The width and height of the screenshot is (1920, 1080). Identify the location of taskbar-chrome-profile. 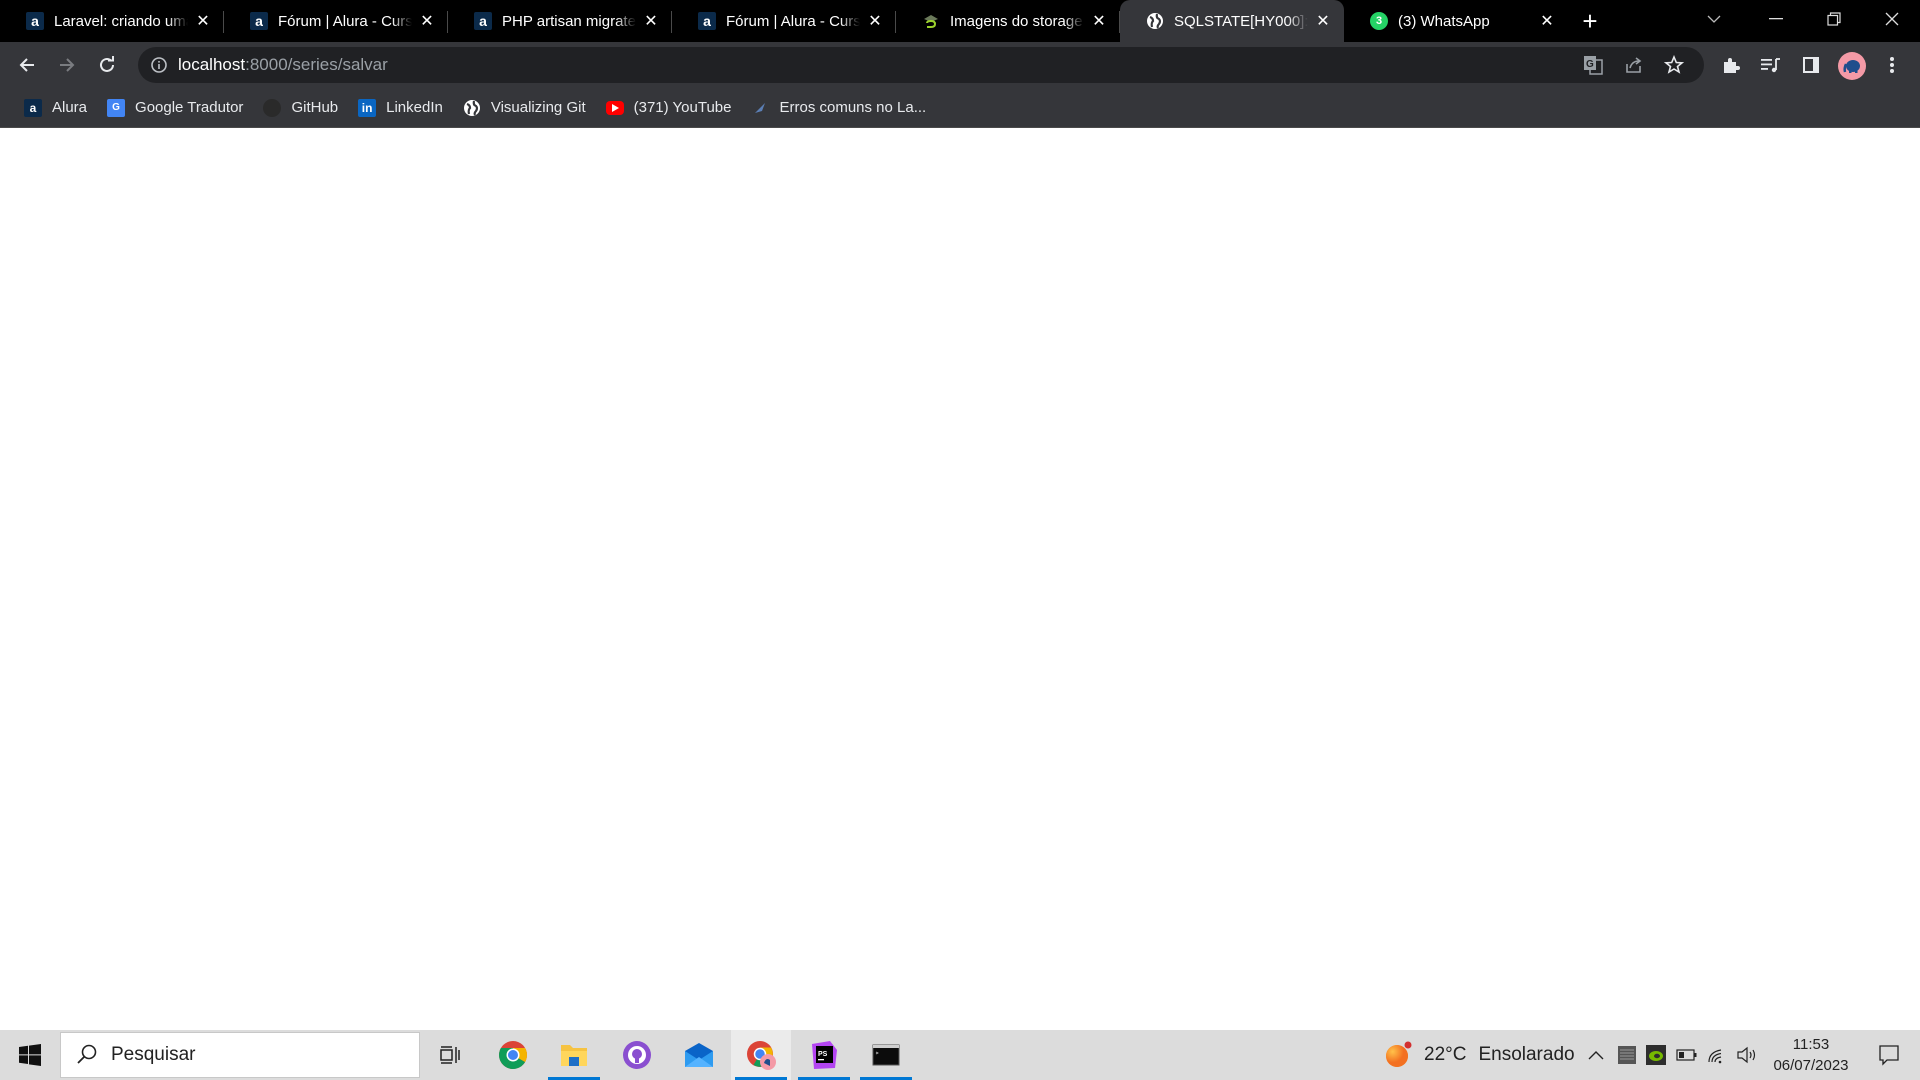
(761, 1055).